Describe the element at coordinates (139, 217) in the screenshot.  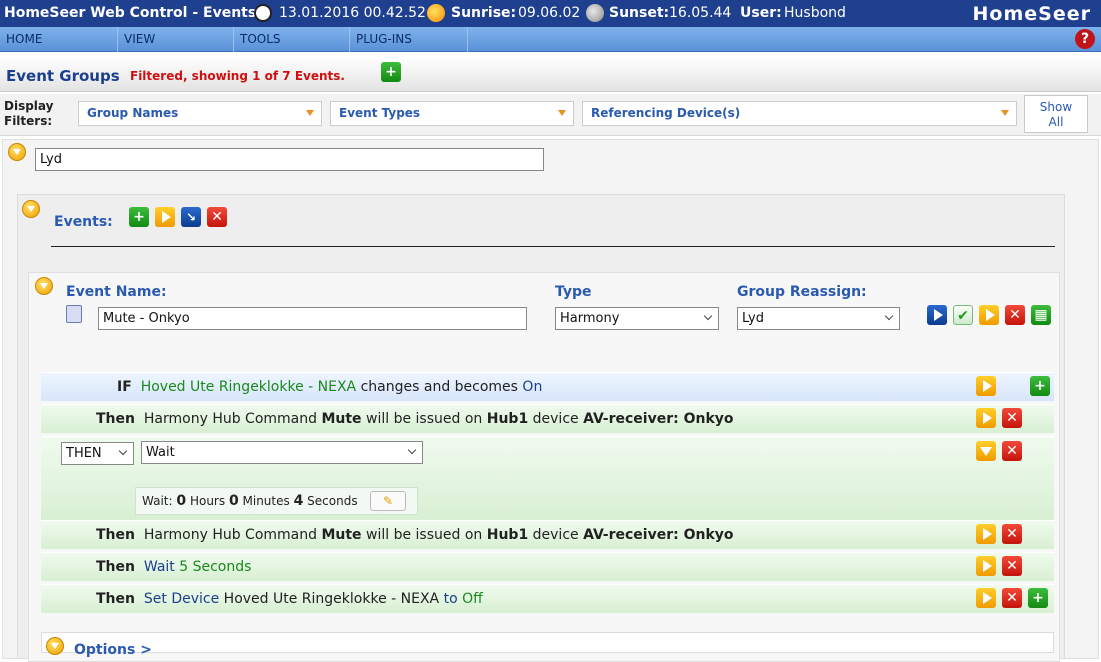
I see `add-event-button: +` at that location.